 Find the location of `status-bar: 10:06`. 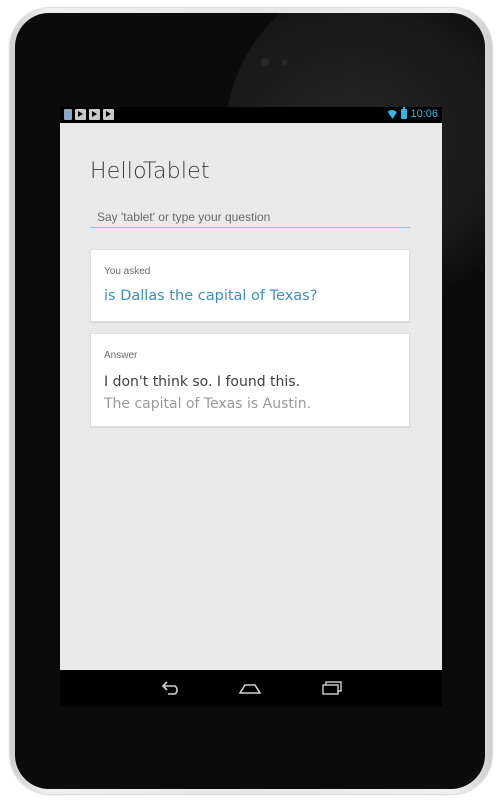

status-bar: 10:06 is located at coordinates (251, 115).